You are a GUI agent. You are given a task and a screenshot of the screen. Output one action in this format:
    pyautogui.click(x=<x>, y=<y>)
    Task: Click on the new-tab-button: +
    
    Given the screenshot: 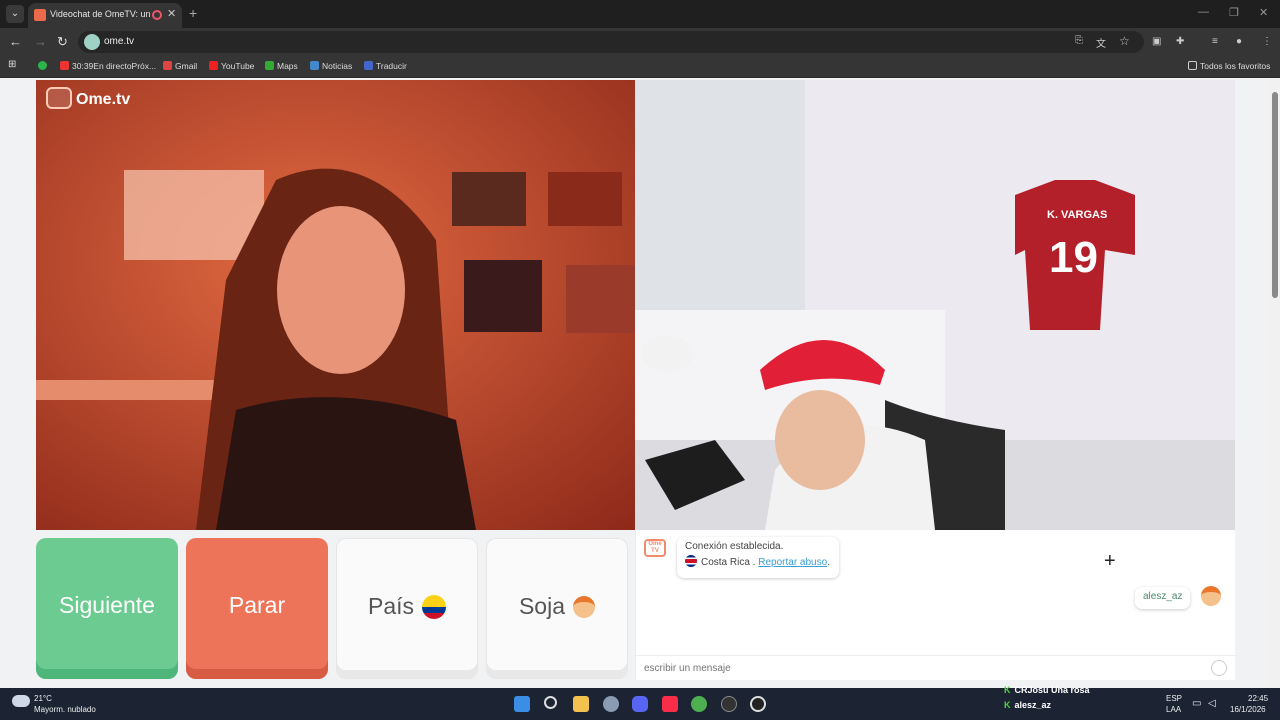 What is the action you would take?
    pyautogui.click(x=193, y=13)
    